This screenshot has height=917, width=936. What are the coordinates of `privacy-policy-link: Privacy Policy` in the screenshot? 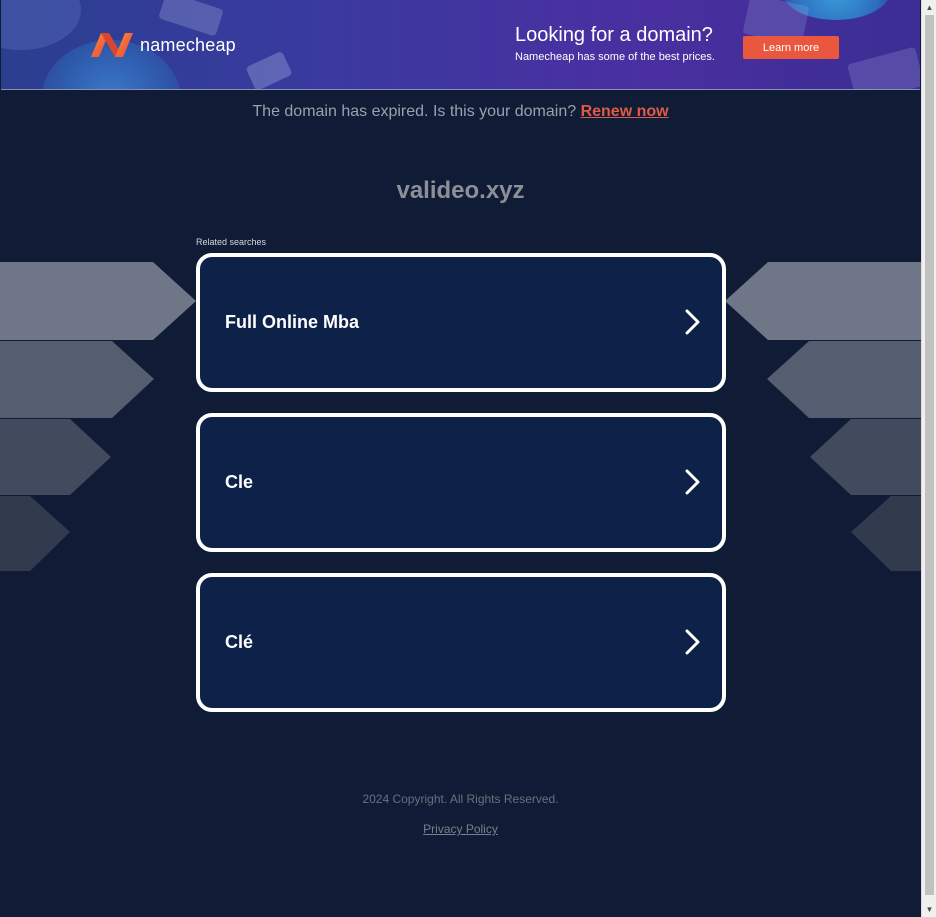 It's located at (460, 829).